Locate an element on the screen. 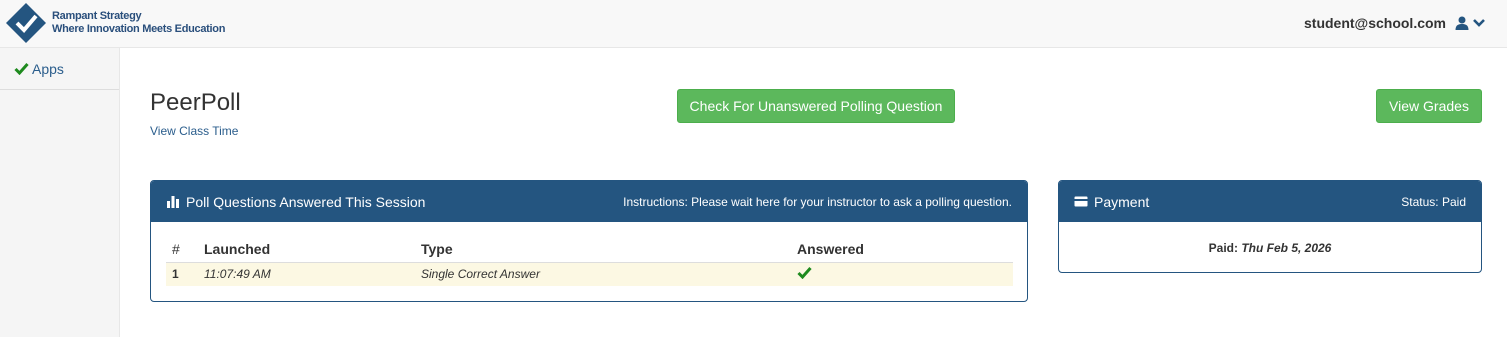  payment-details: Paid: Thu Feb 5, 2026 is located at coordinates (1270, 248).